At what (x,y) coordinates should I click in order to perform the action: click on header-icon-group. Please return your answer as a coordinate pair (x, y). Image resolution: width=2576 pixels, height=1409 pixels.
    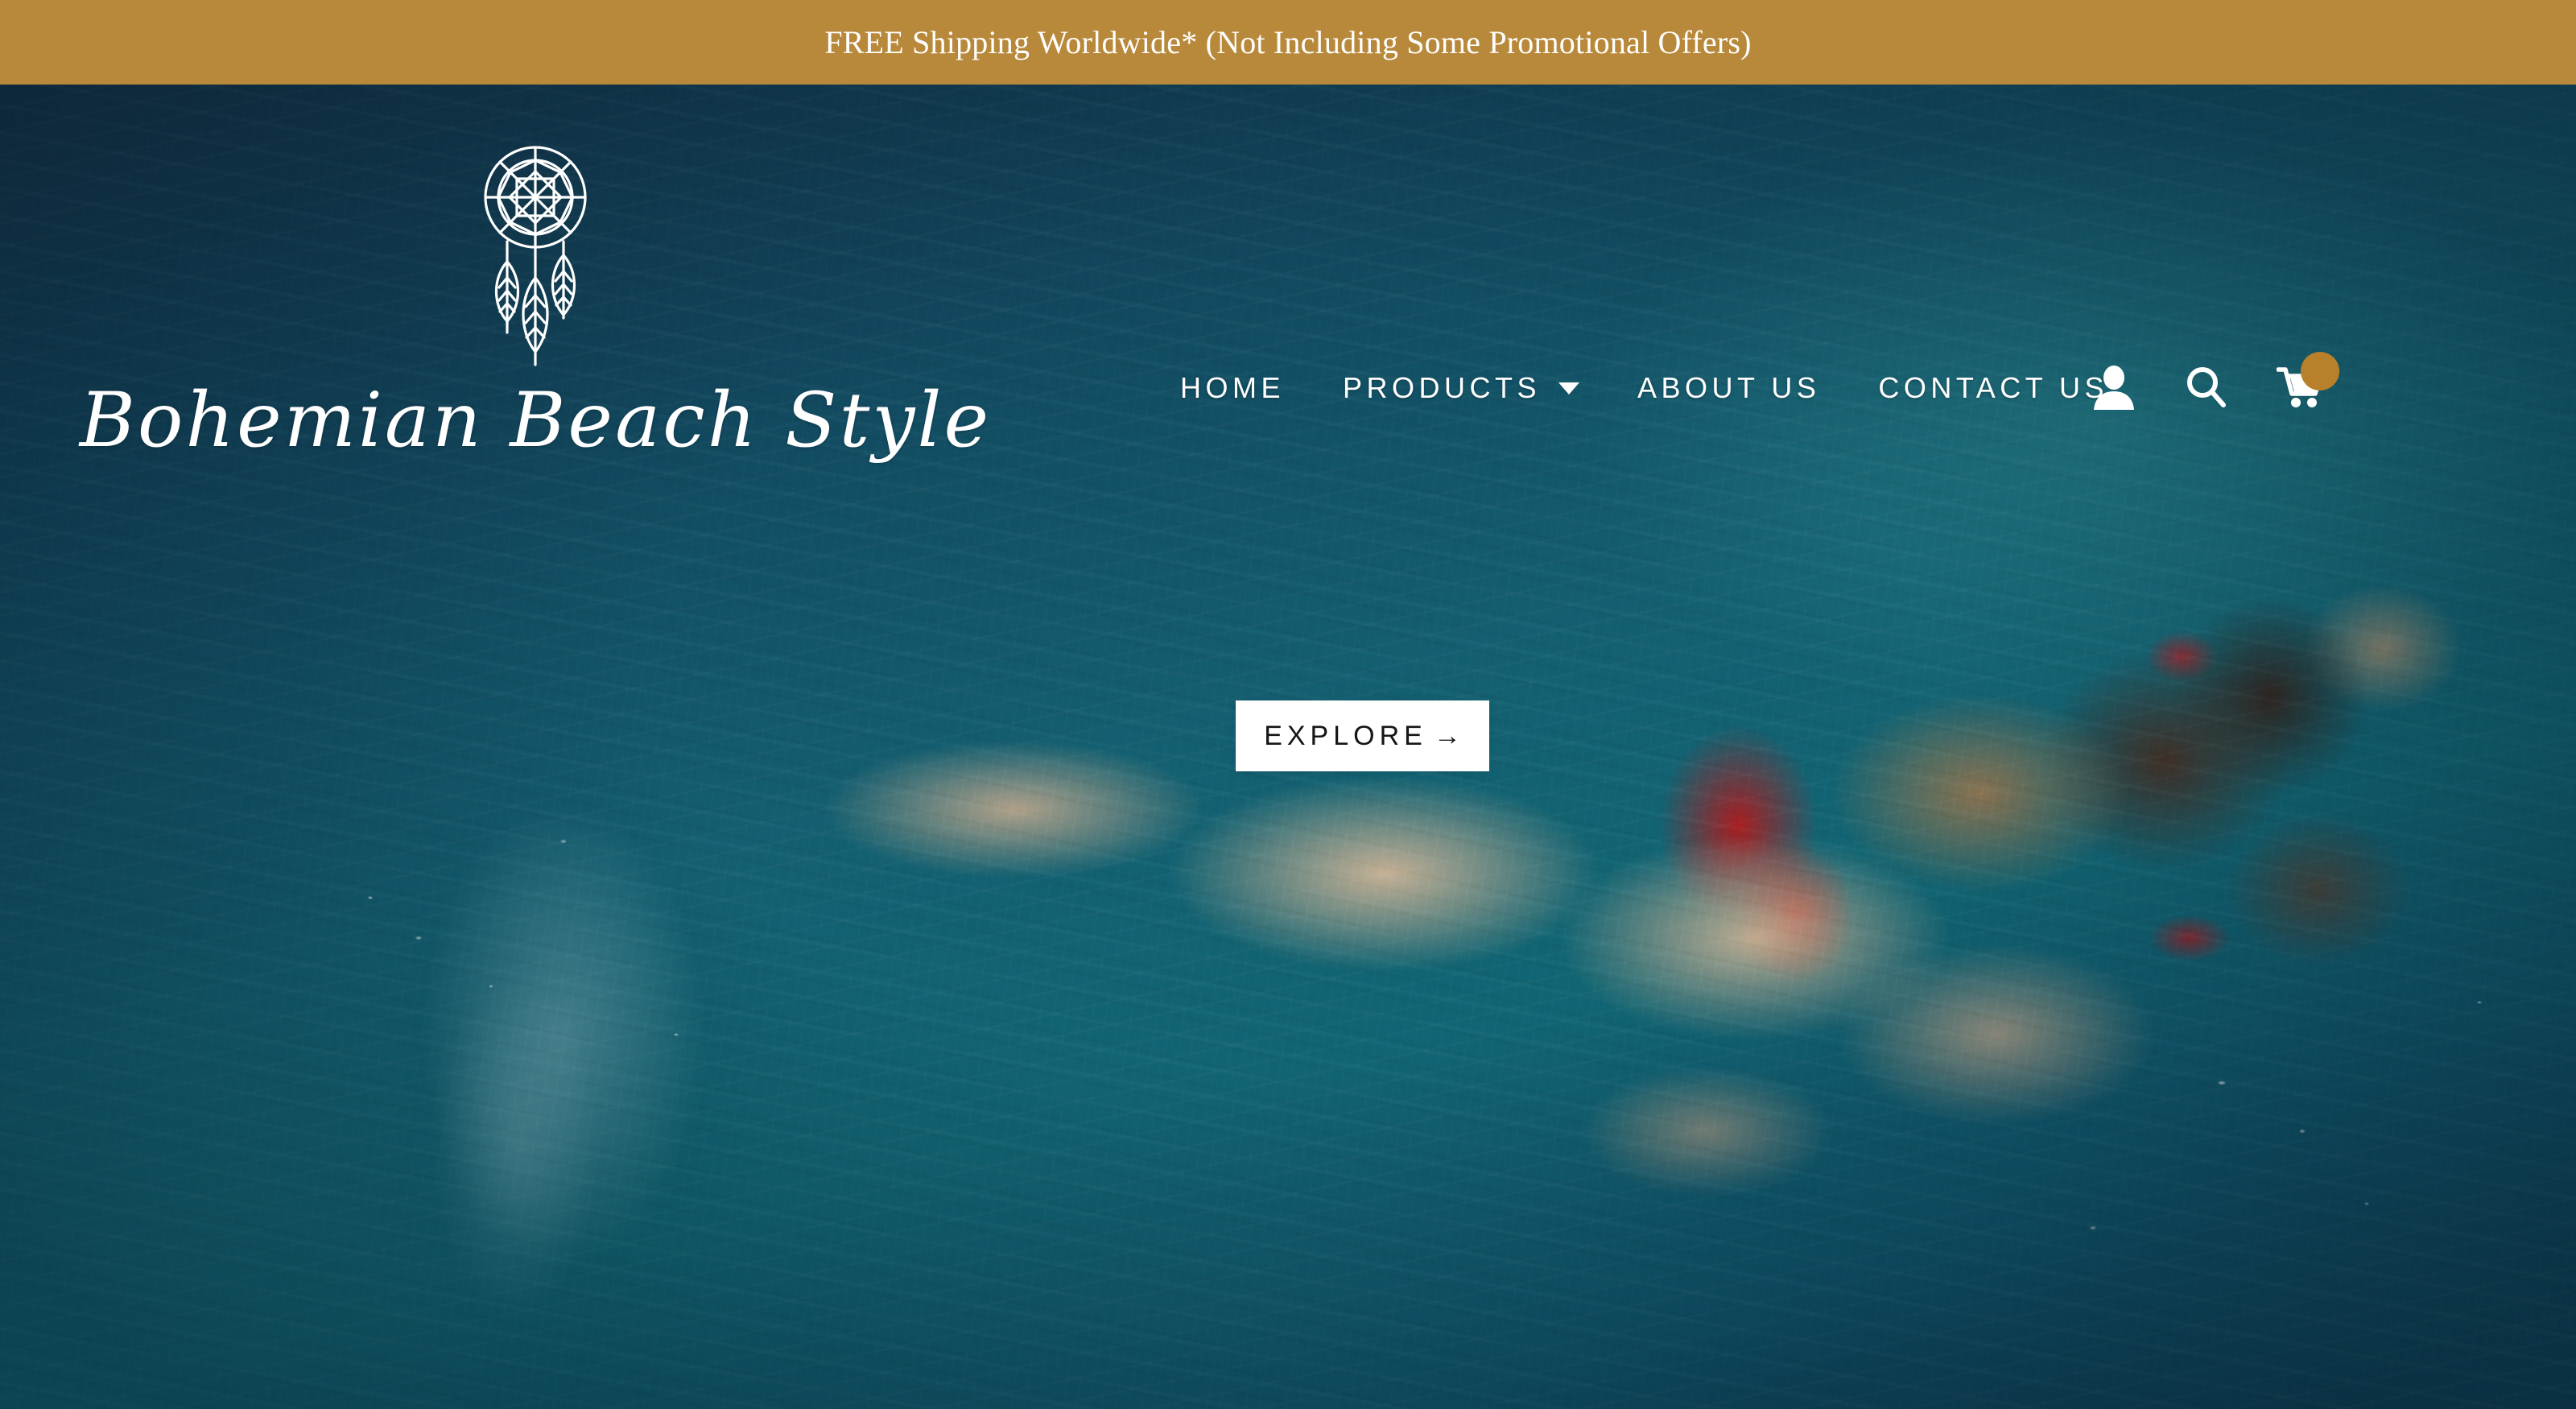
    Looking at the image, I should click on (2216, 381).